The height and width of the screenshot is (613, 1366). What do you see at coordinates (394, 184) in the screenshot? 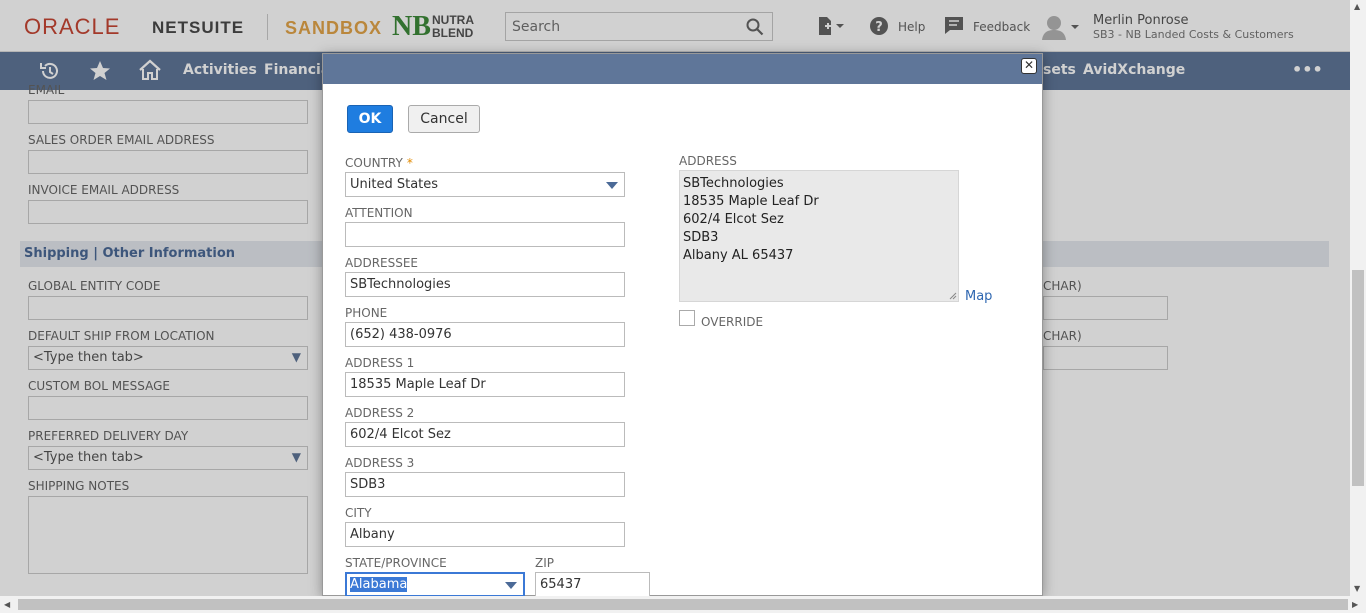
I see `country-value: United States` at bounding box center [394, 184].